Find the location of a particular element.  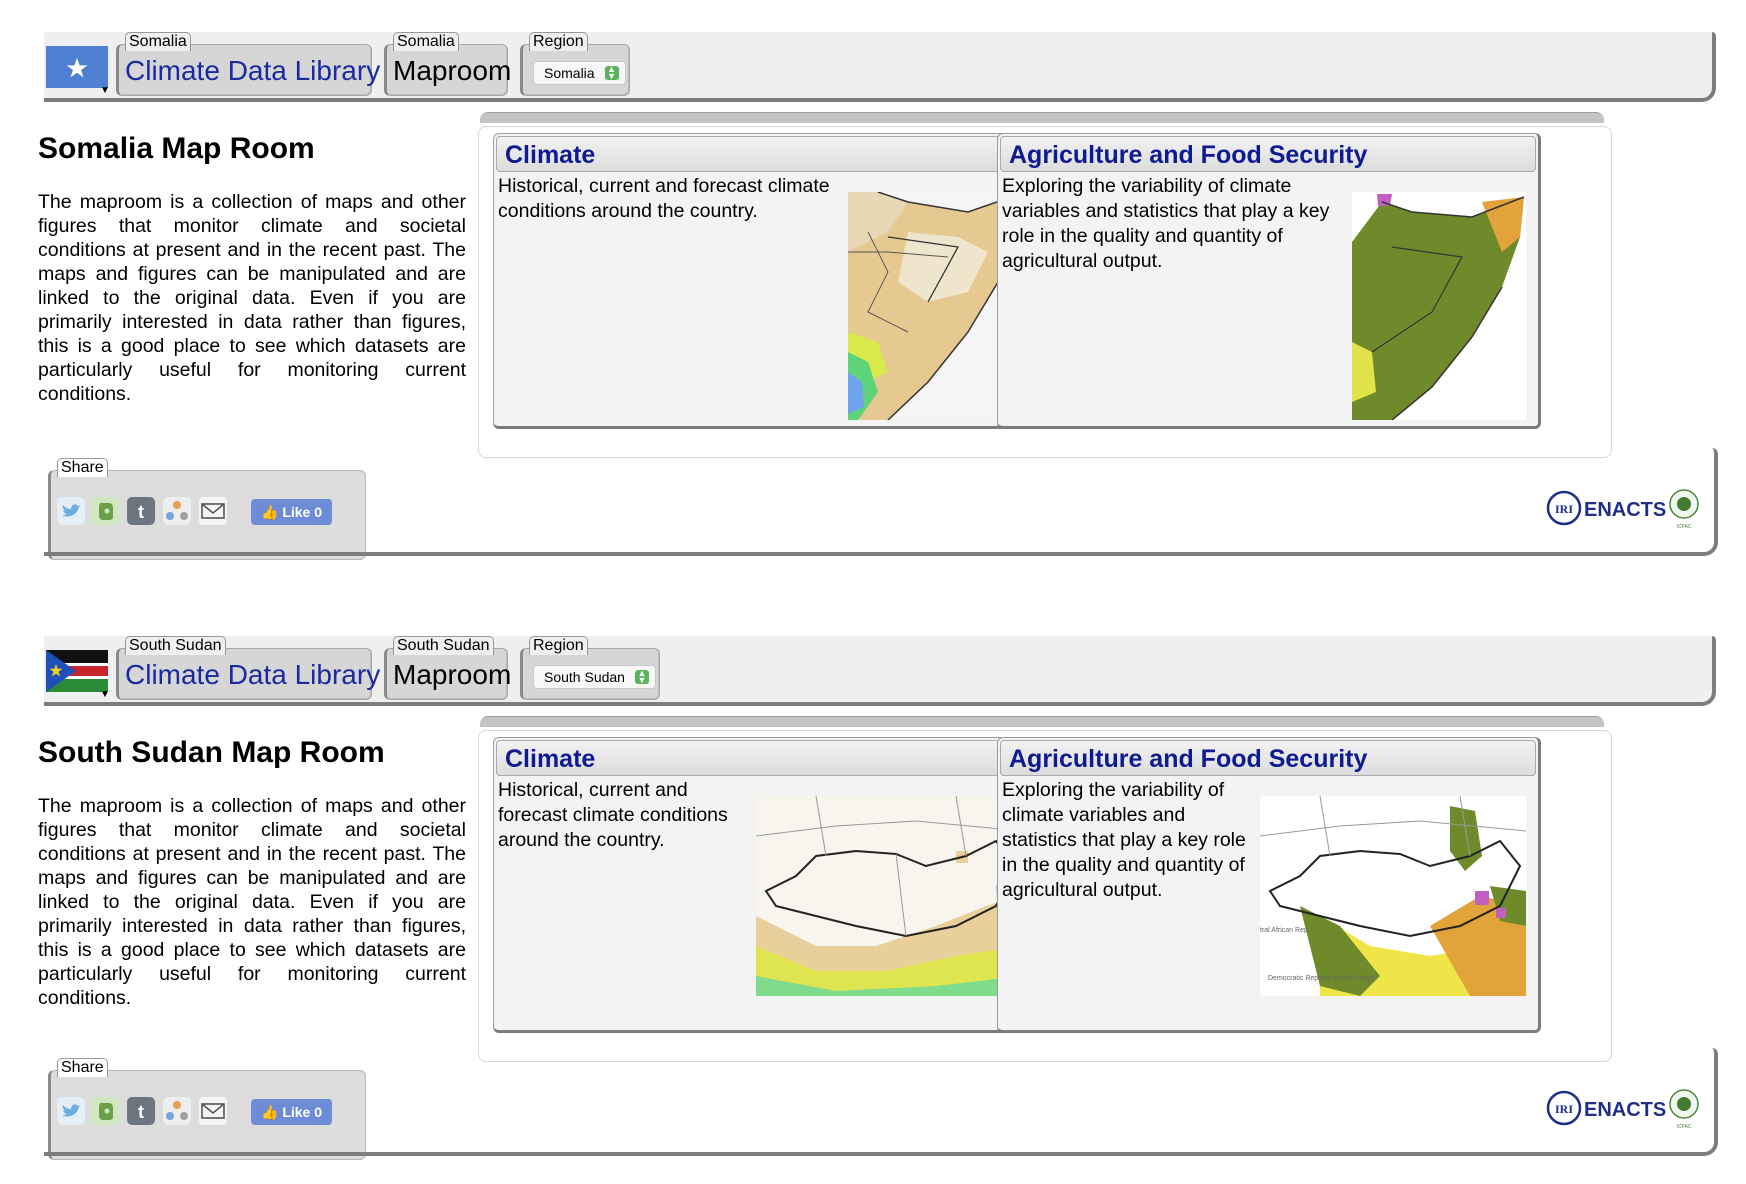

somalia-agriculture-map-thumbnail is located at coordinates (1439, 306).